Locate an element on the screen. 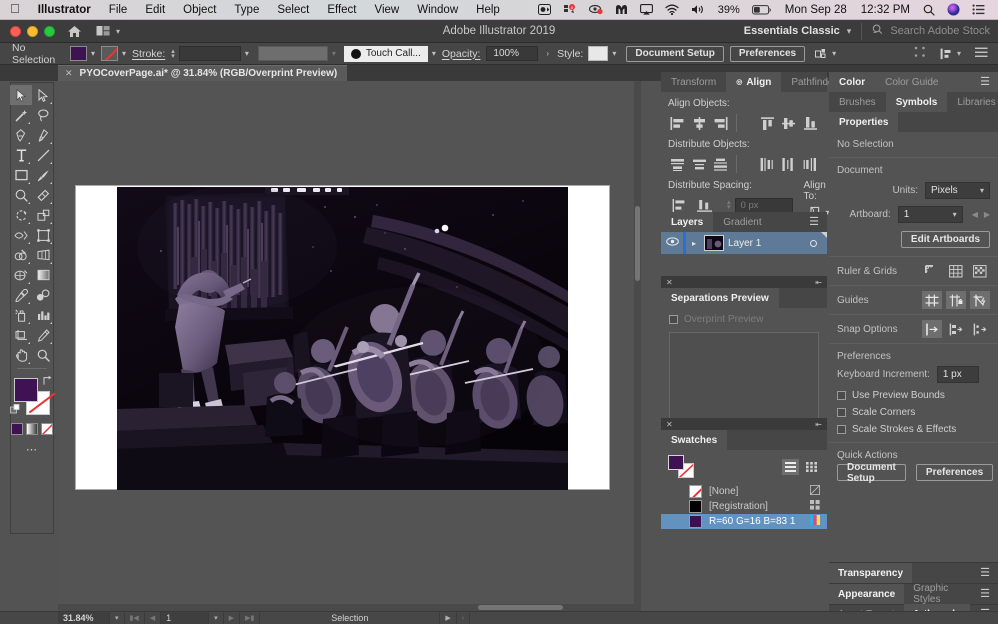  opacity-input: 100% is located at coordinates (512, 53).